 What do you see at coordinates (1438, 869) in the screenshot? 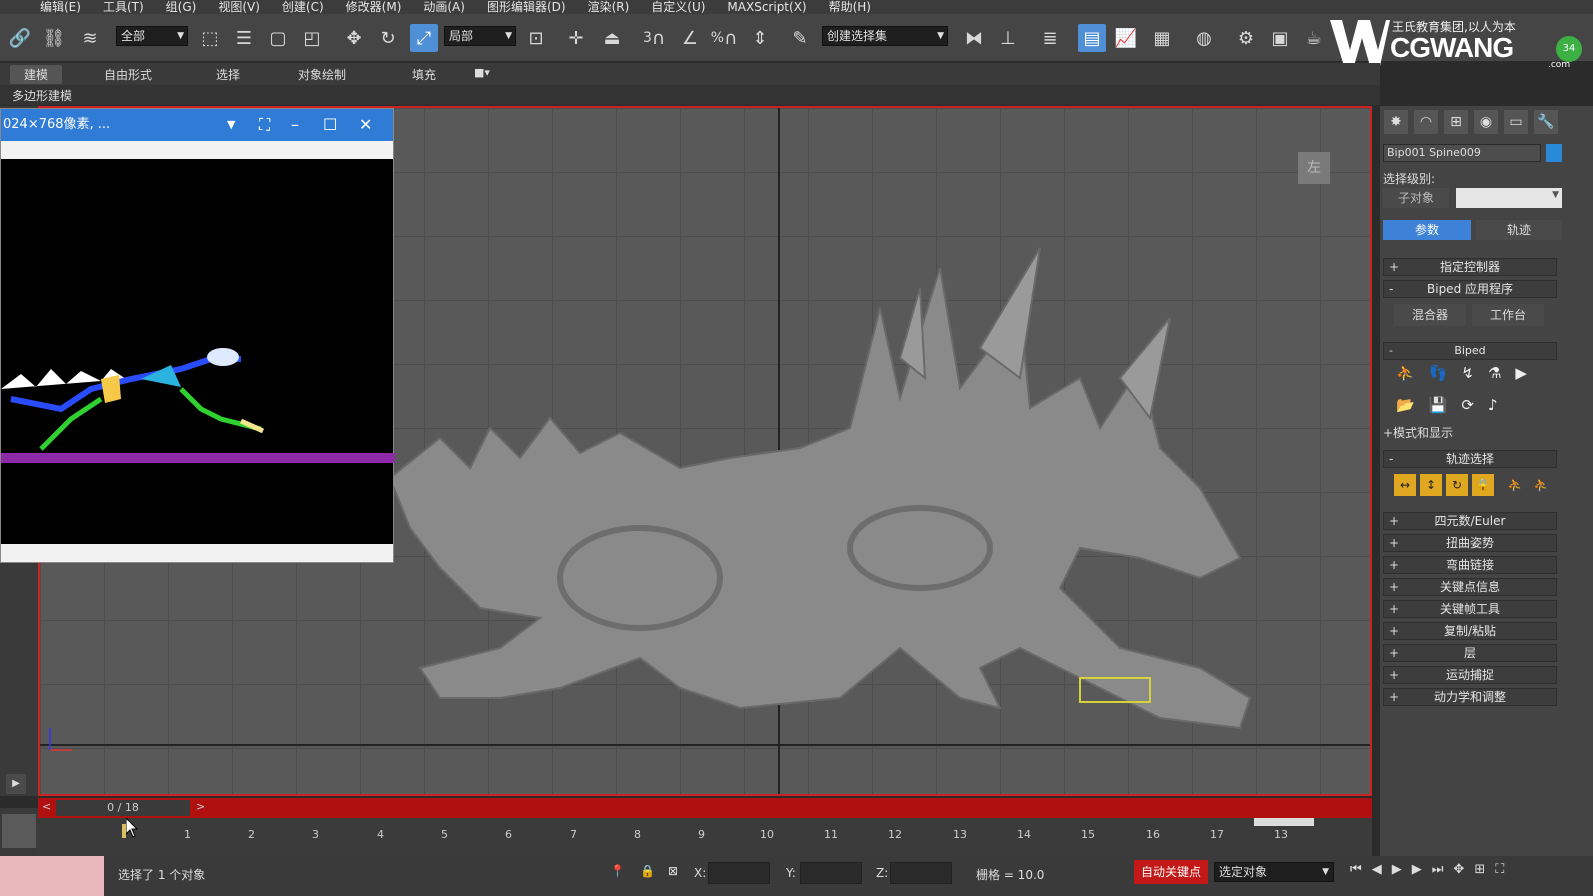
I see `go-to-end-icon: ⏭` at bounding box center [1438, 869].